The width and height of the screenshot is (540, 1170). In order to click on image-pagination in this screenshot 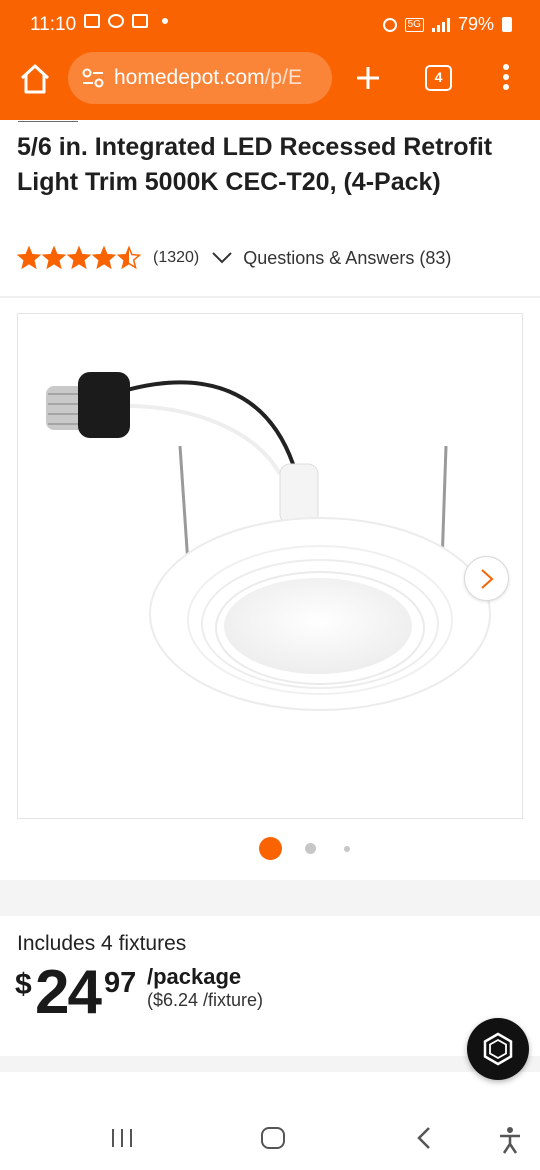, I will do `click(270, 848)`.